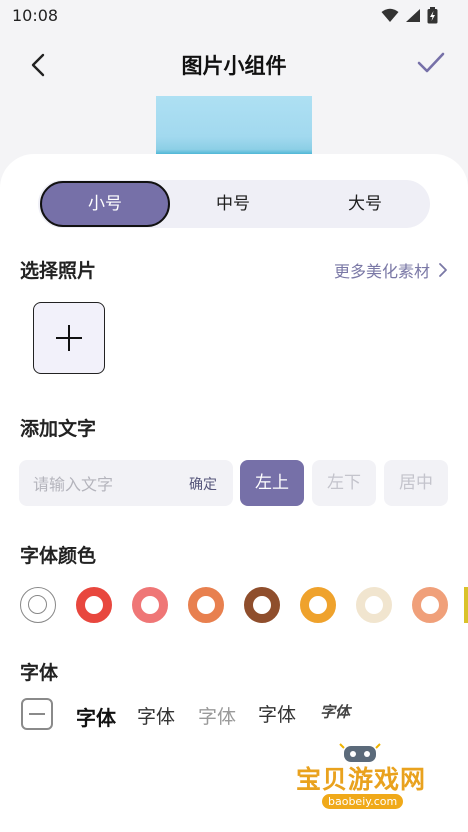 Image resolution: width=468 pixels, height=832 pixels. Describe the element at coordinates (94, 605) in the screenshot. I see `color-swatch-red` at that location.